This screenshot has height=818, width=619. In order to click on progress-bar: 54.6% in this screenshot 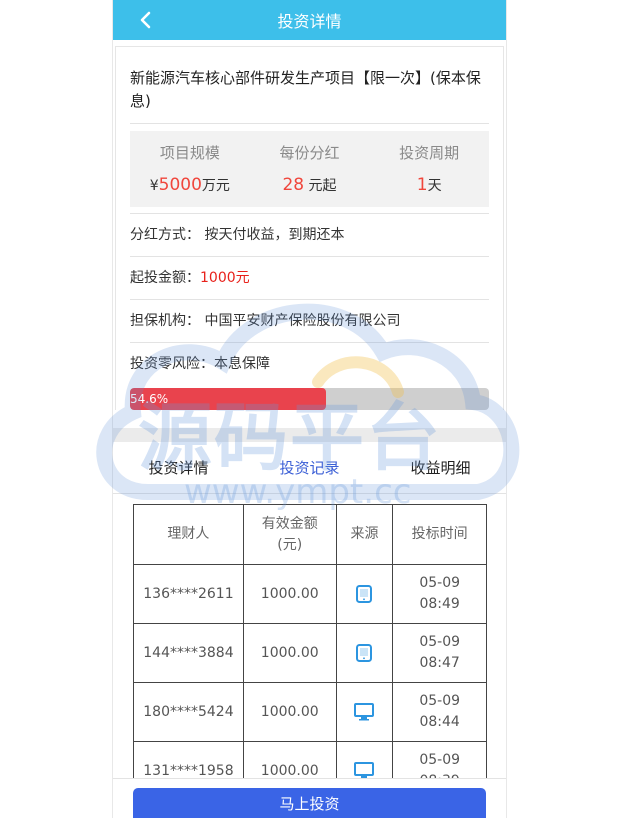, I will do `click(309, 399)`.